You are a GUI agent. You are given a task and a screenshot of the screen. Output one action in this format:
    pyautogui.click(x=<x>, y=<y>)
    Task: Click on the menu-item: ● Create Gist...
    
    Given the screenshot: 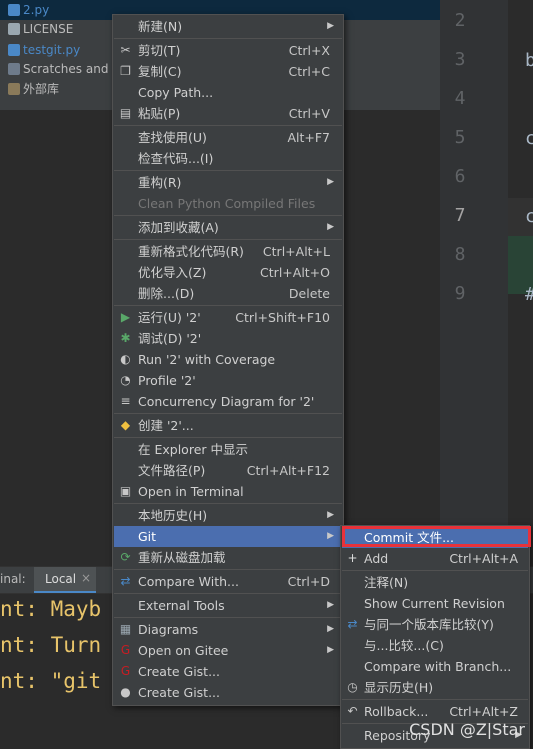 What is the action you would take?
    pyautogui.click(x=228, y=692)
    